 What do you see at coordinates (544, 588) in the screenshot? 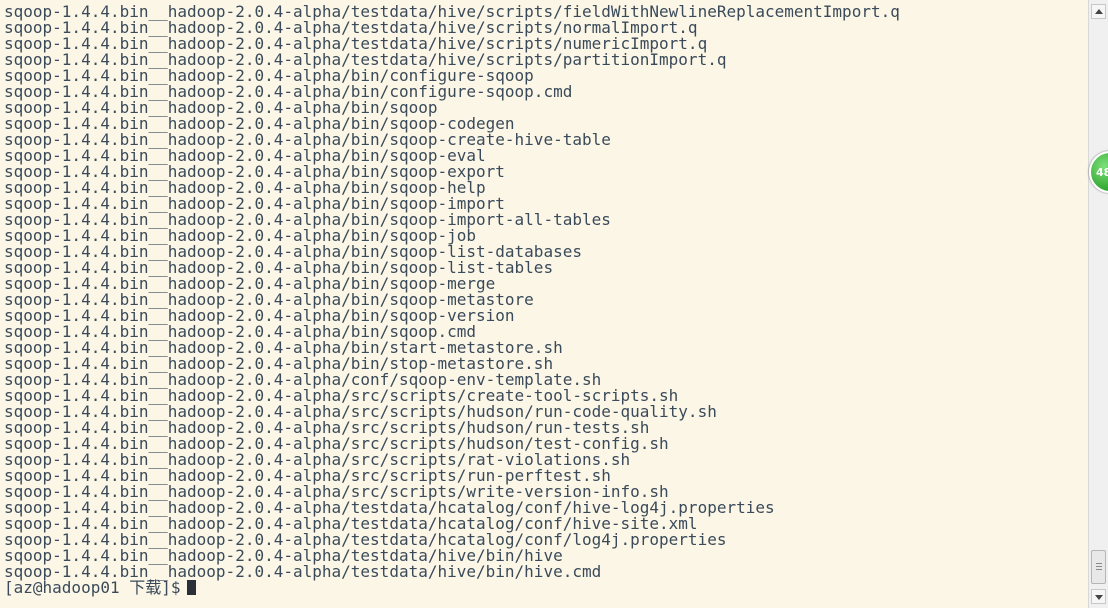
I see `command-prompt-line: [az@hadoop01 下载]$` at bounding box center [544, 588].